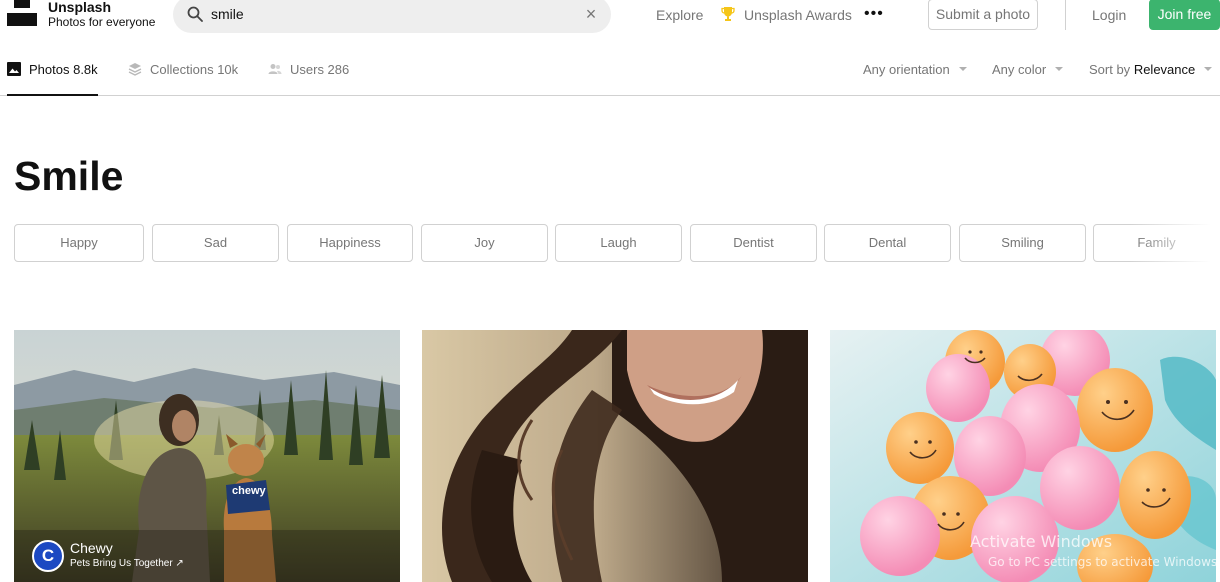 The image size is (1220, 582). I want to click on related-chip: Happiness, so click(350, 243).